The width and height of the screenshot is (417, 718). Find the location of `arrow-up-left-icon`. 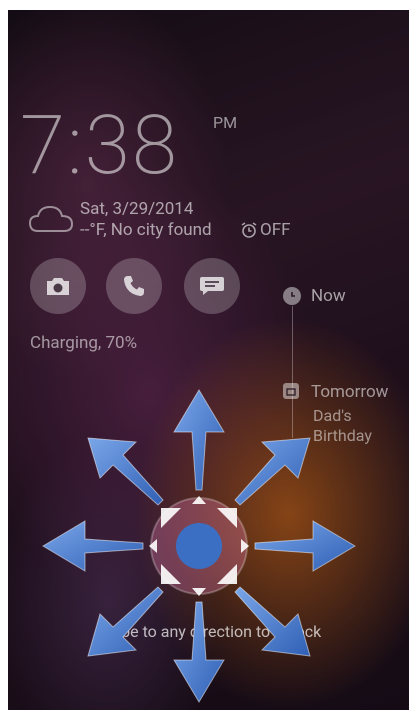

arrow-up-left-icon is located at coordinates (125, 471).